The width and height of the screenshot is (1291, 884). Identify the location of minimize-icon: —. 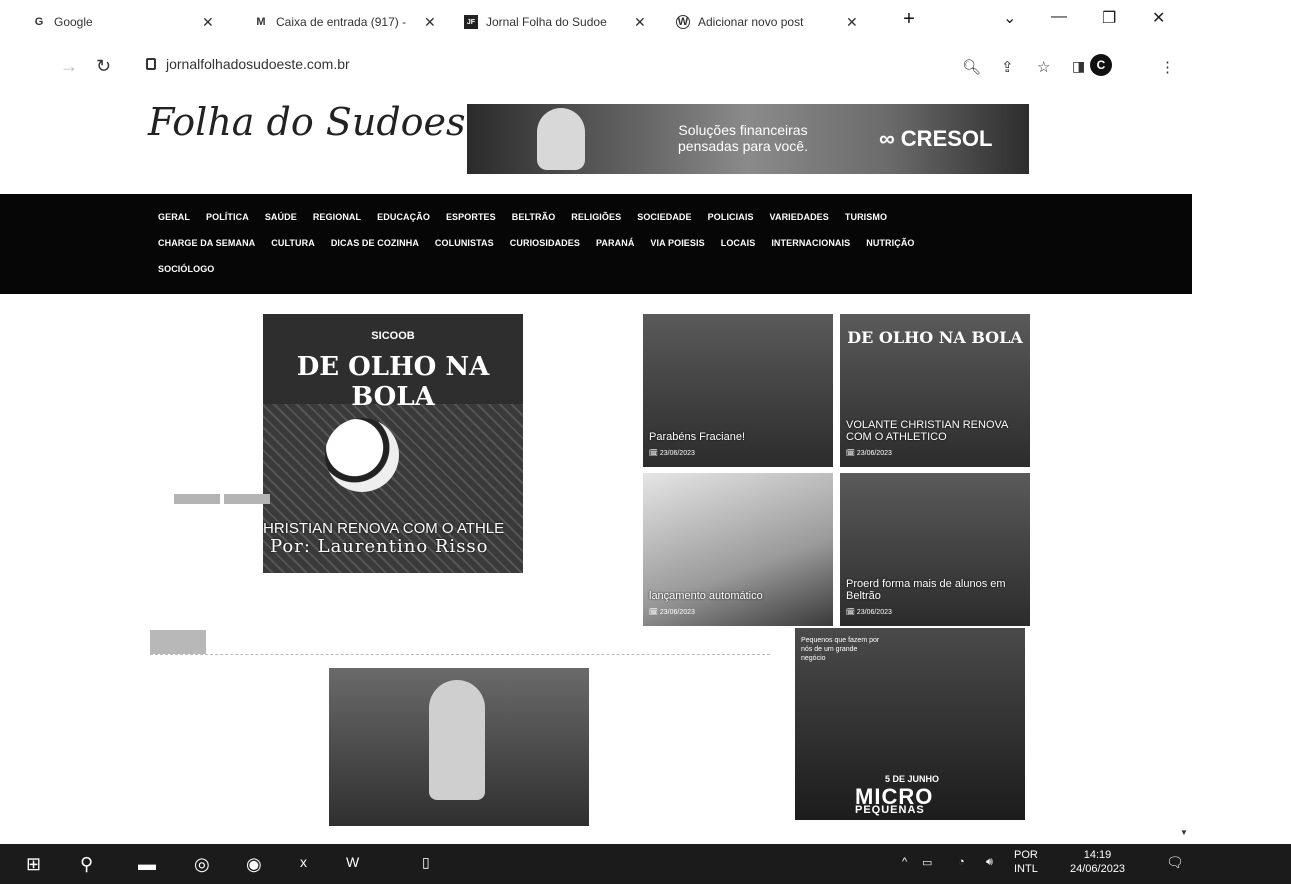
(1059, 17).